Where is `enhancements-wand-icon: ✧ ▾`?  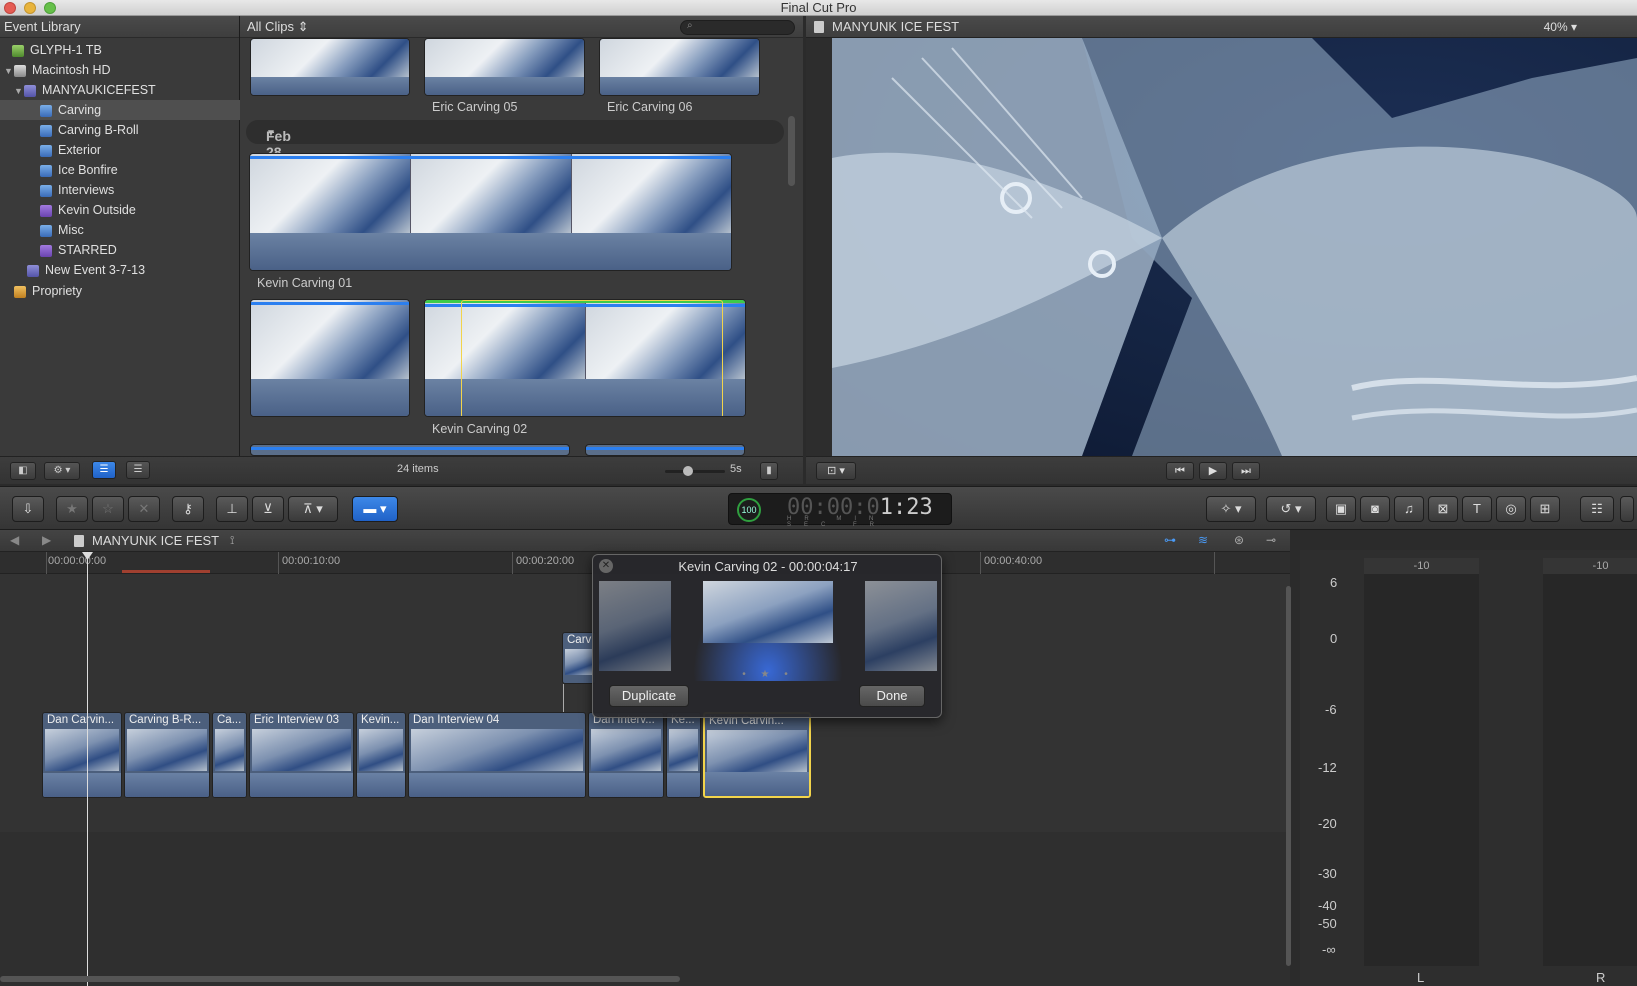
enhancements-wand-icon: ✧ ▾ is located at coordinates (1231, 509).